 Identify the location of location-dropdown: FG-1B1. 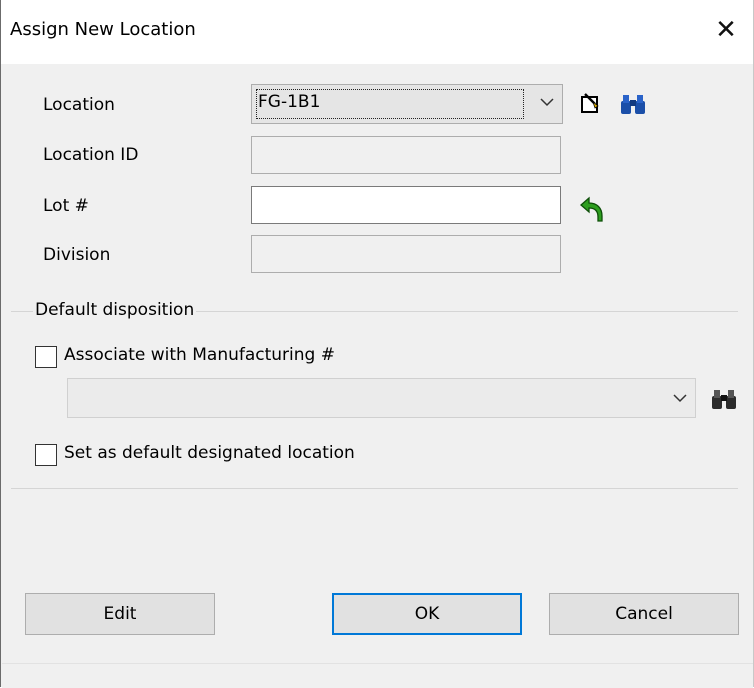
(407, 104).